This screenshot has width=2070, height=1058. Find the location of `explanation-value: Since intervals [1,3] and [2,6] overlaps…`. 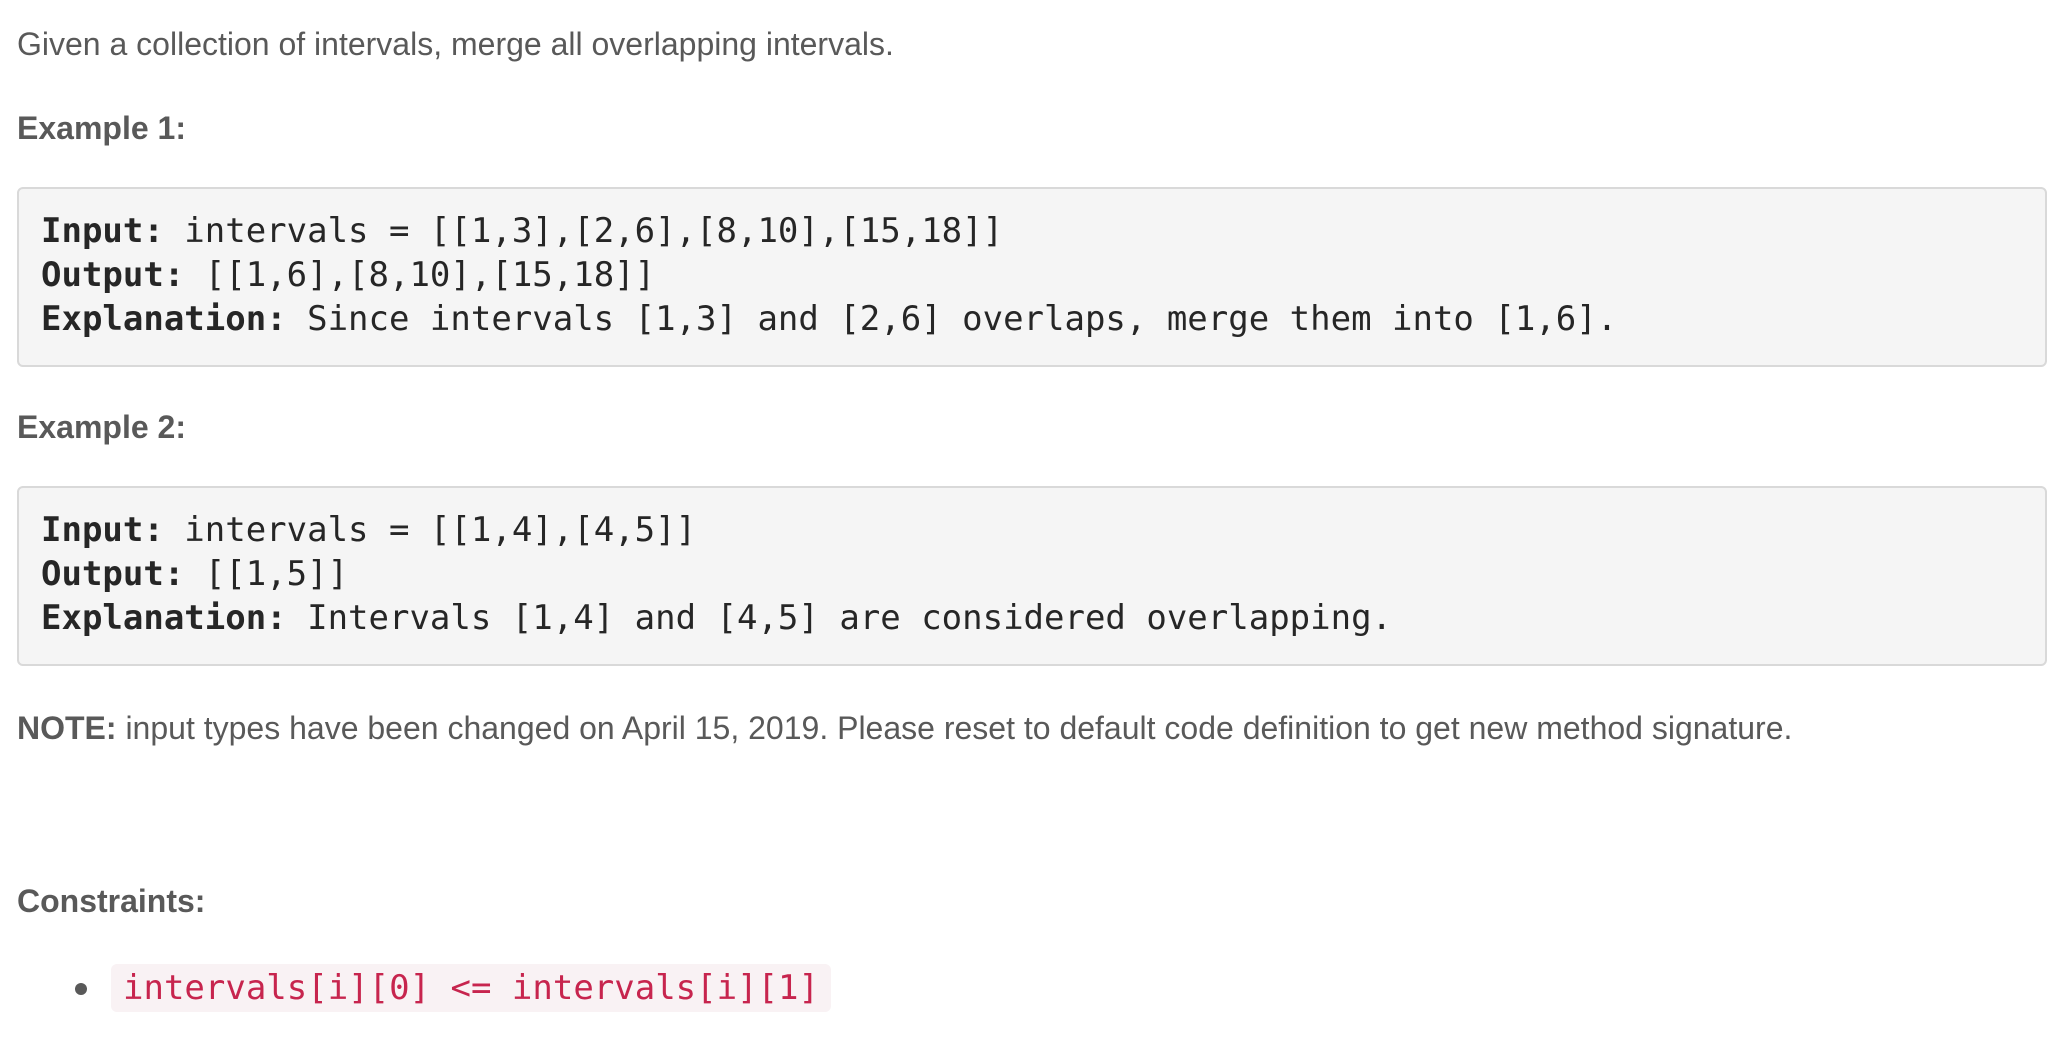

explanation-value: Since intervals [1,3] and [2,6] overlaps… is located at coordinates (952, 319).